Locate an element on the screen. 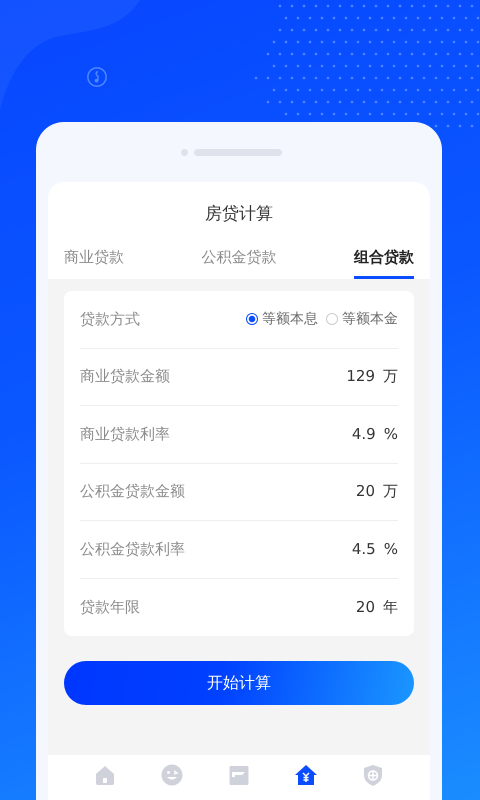 The image size is (480, 800). option-label: 等额本息 is located at coordinates (290, 319).